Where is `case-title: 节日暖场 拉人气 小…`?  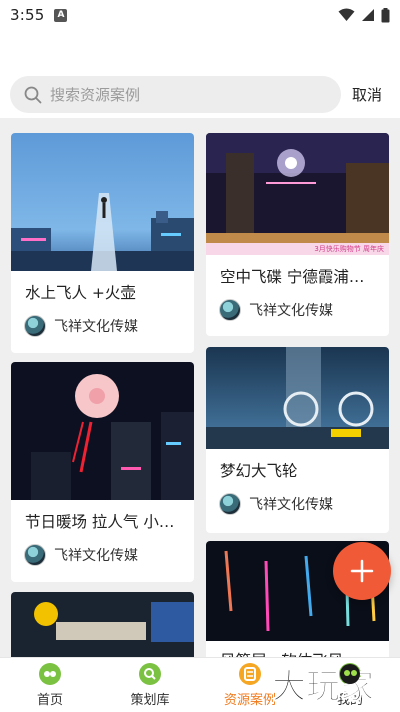 case-title: 节日暖场 拉人气 小… is located at coordinates (100, 522).